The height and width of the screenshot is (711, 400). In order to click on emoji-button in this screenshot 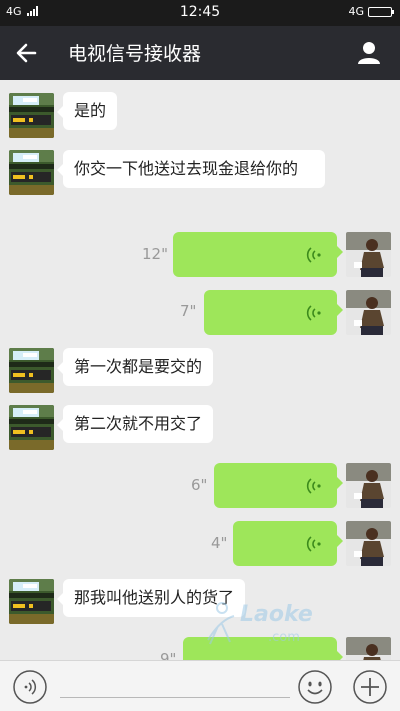, I will do `click(315, 687)`.